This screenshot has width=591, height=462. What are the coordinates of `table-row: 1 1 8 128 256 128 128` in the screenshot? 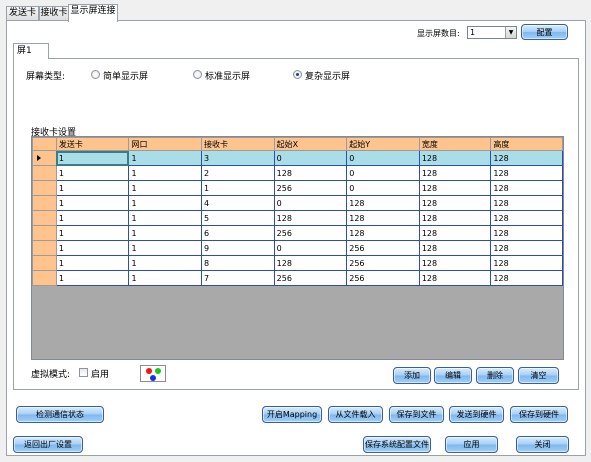 It's located at (297, 263).